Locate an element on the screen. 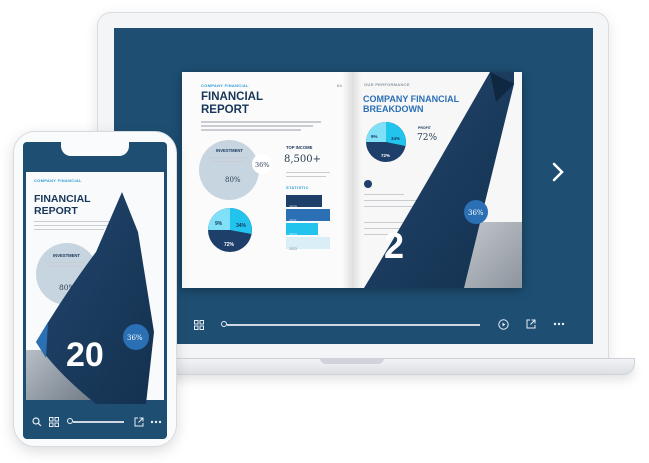 This screenshot has width=649, height=463. bar: 2022 is located at coordinates (302, 230).